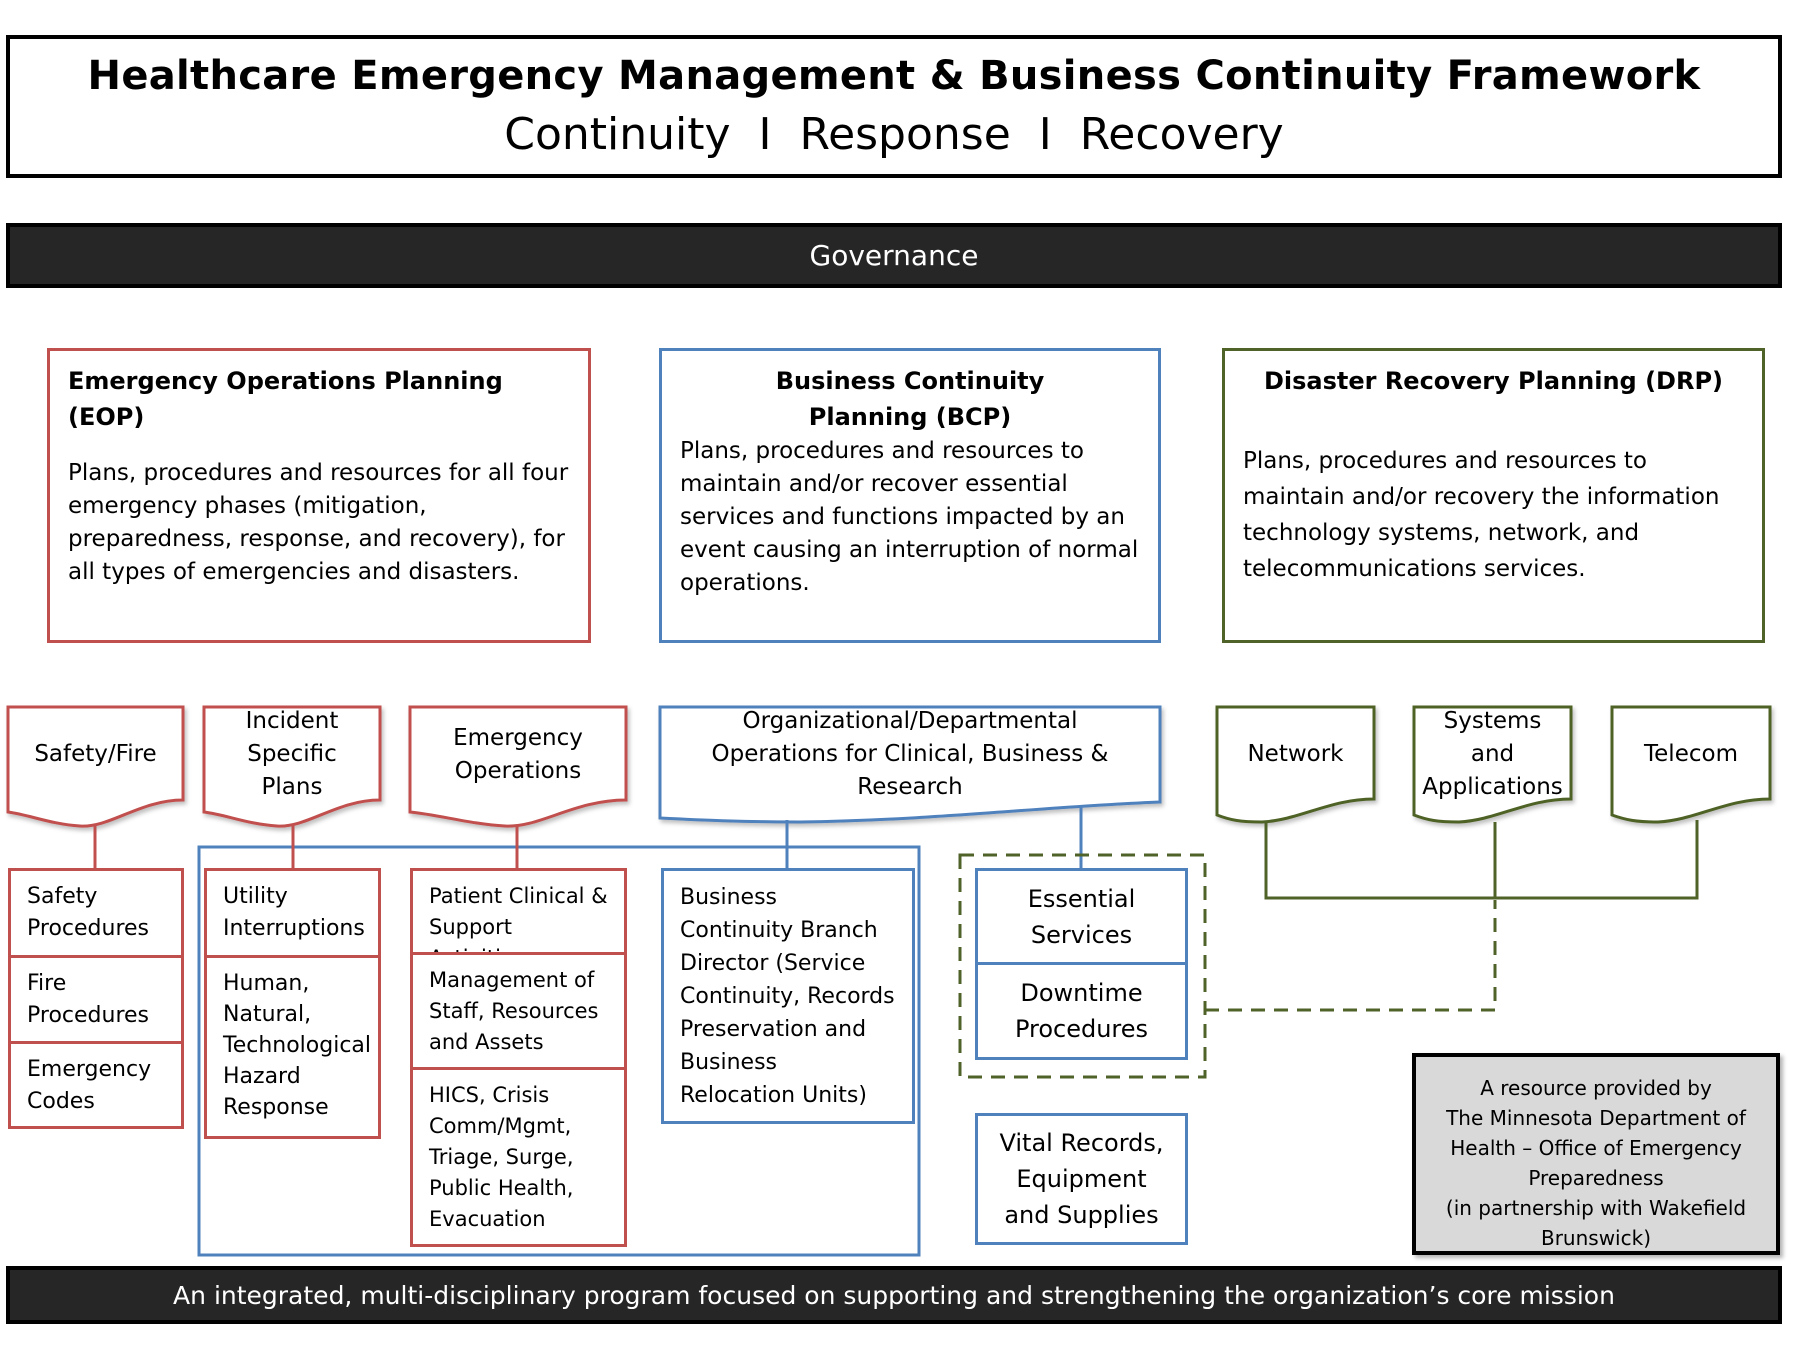  What do you see at coordinates (96, 999) in the screenshot?
I see `item-fire-procedures: Fire Procedures` at bounding box center [96, 999].